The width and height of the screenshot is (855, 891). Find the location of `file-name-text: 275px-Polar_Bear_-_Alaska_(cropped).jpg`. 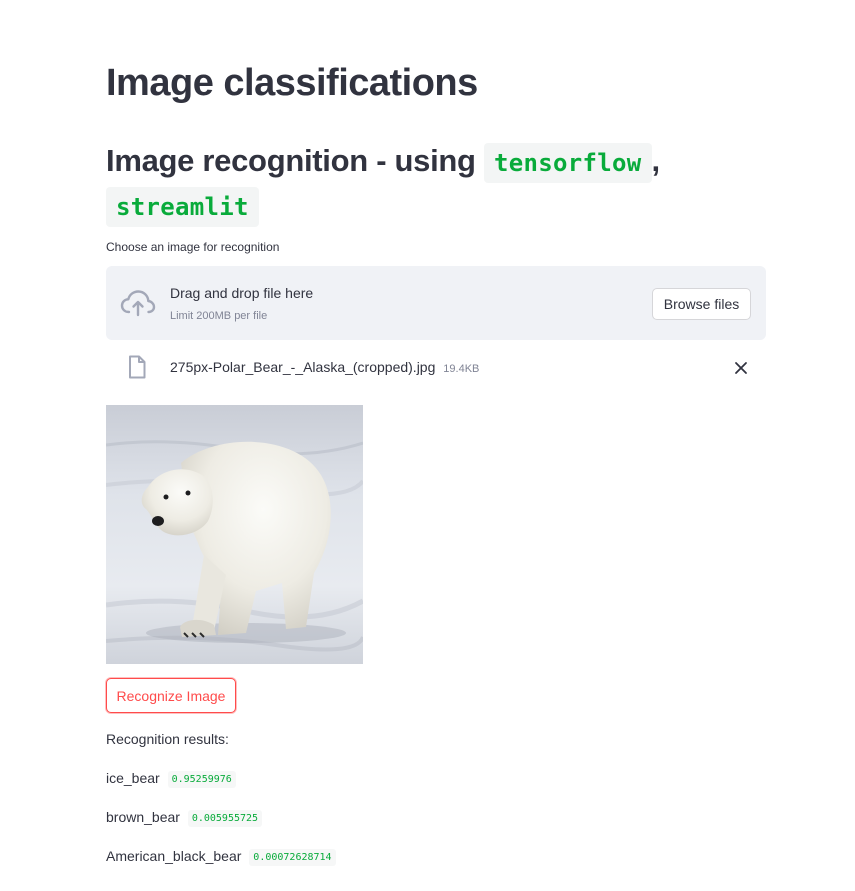

file-name-text: 275px-Polar_Bear_-_Alaska_(cropped).jpg is located at coordinates (303, 367).